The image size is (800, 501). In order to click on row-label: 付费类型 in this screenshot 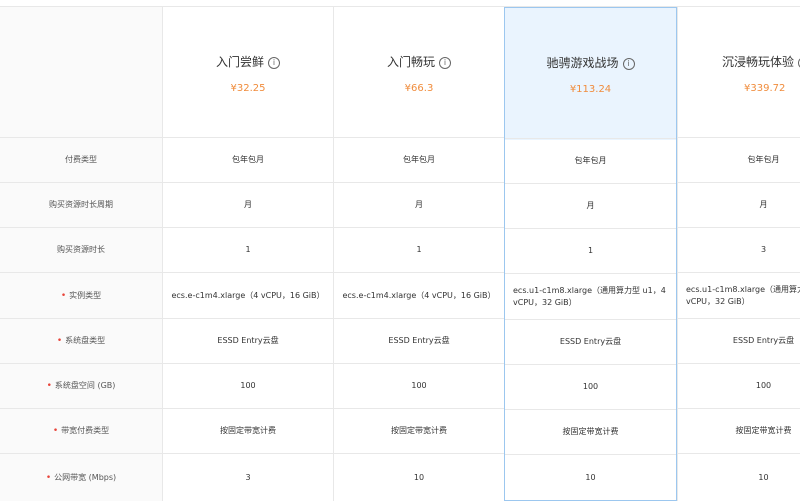, I will do `click(81, 160)`.